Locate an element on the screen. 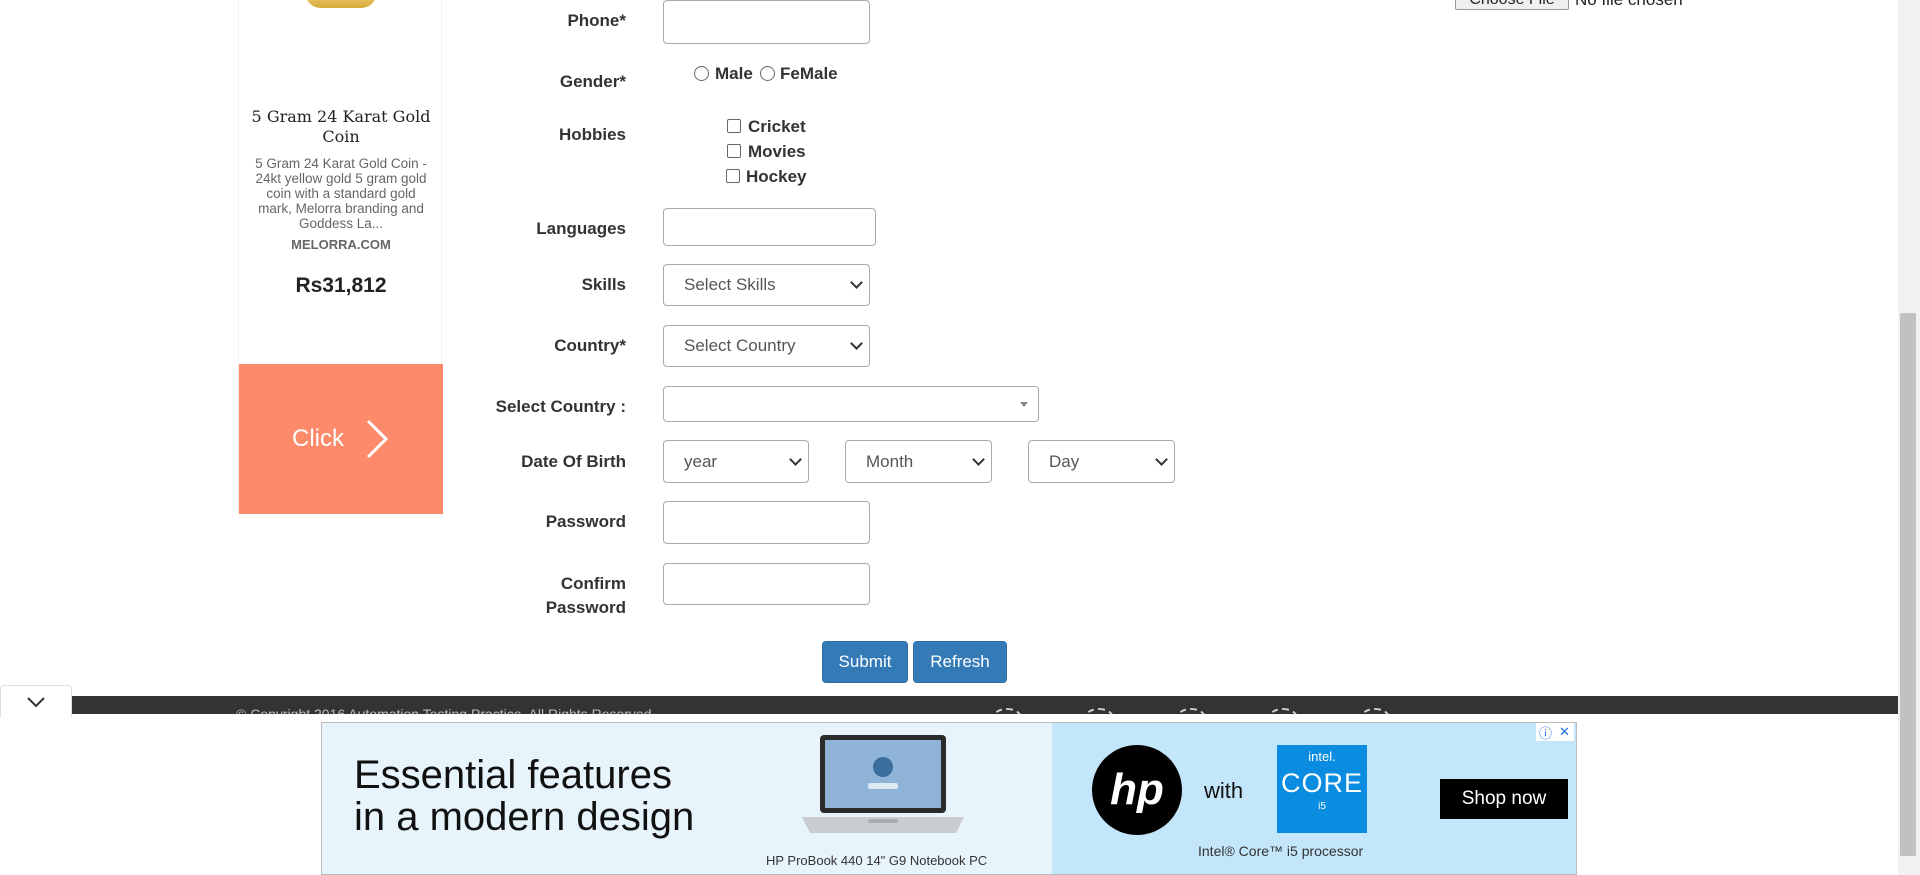  ad-product-title: 5 Gram 24 Karat Gold Coin is located at coordinates (341, 127).